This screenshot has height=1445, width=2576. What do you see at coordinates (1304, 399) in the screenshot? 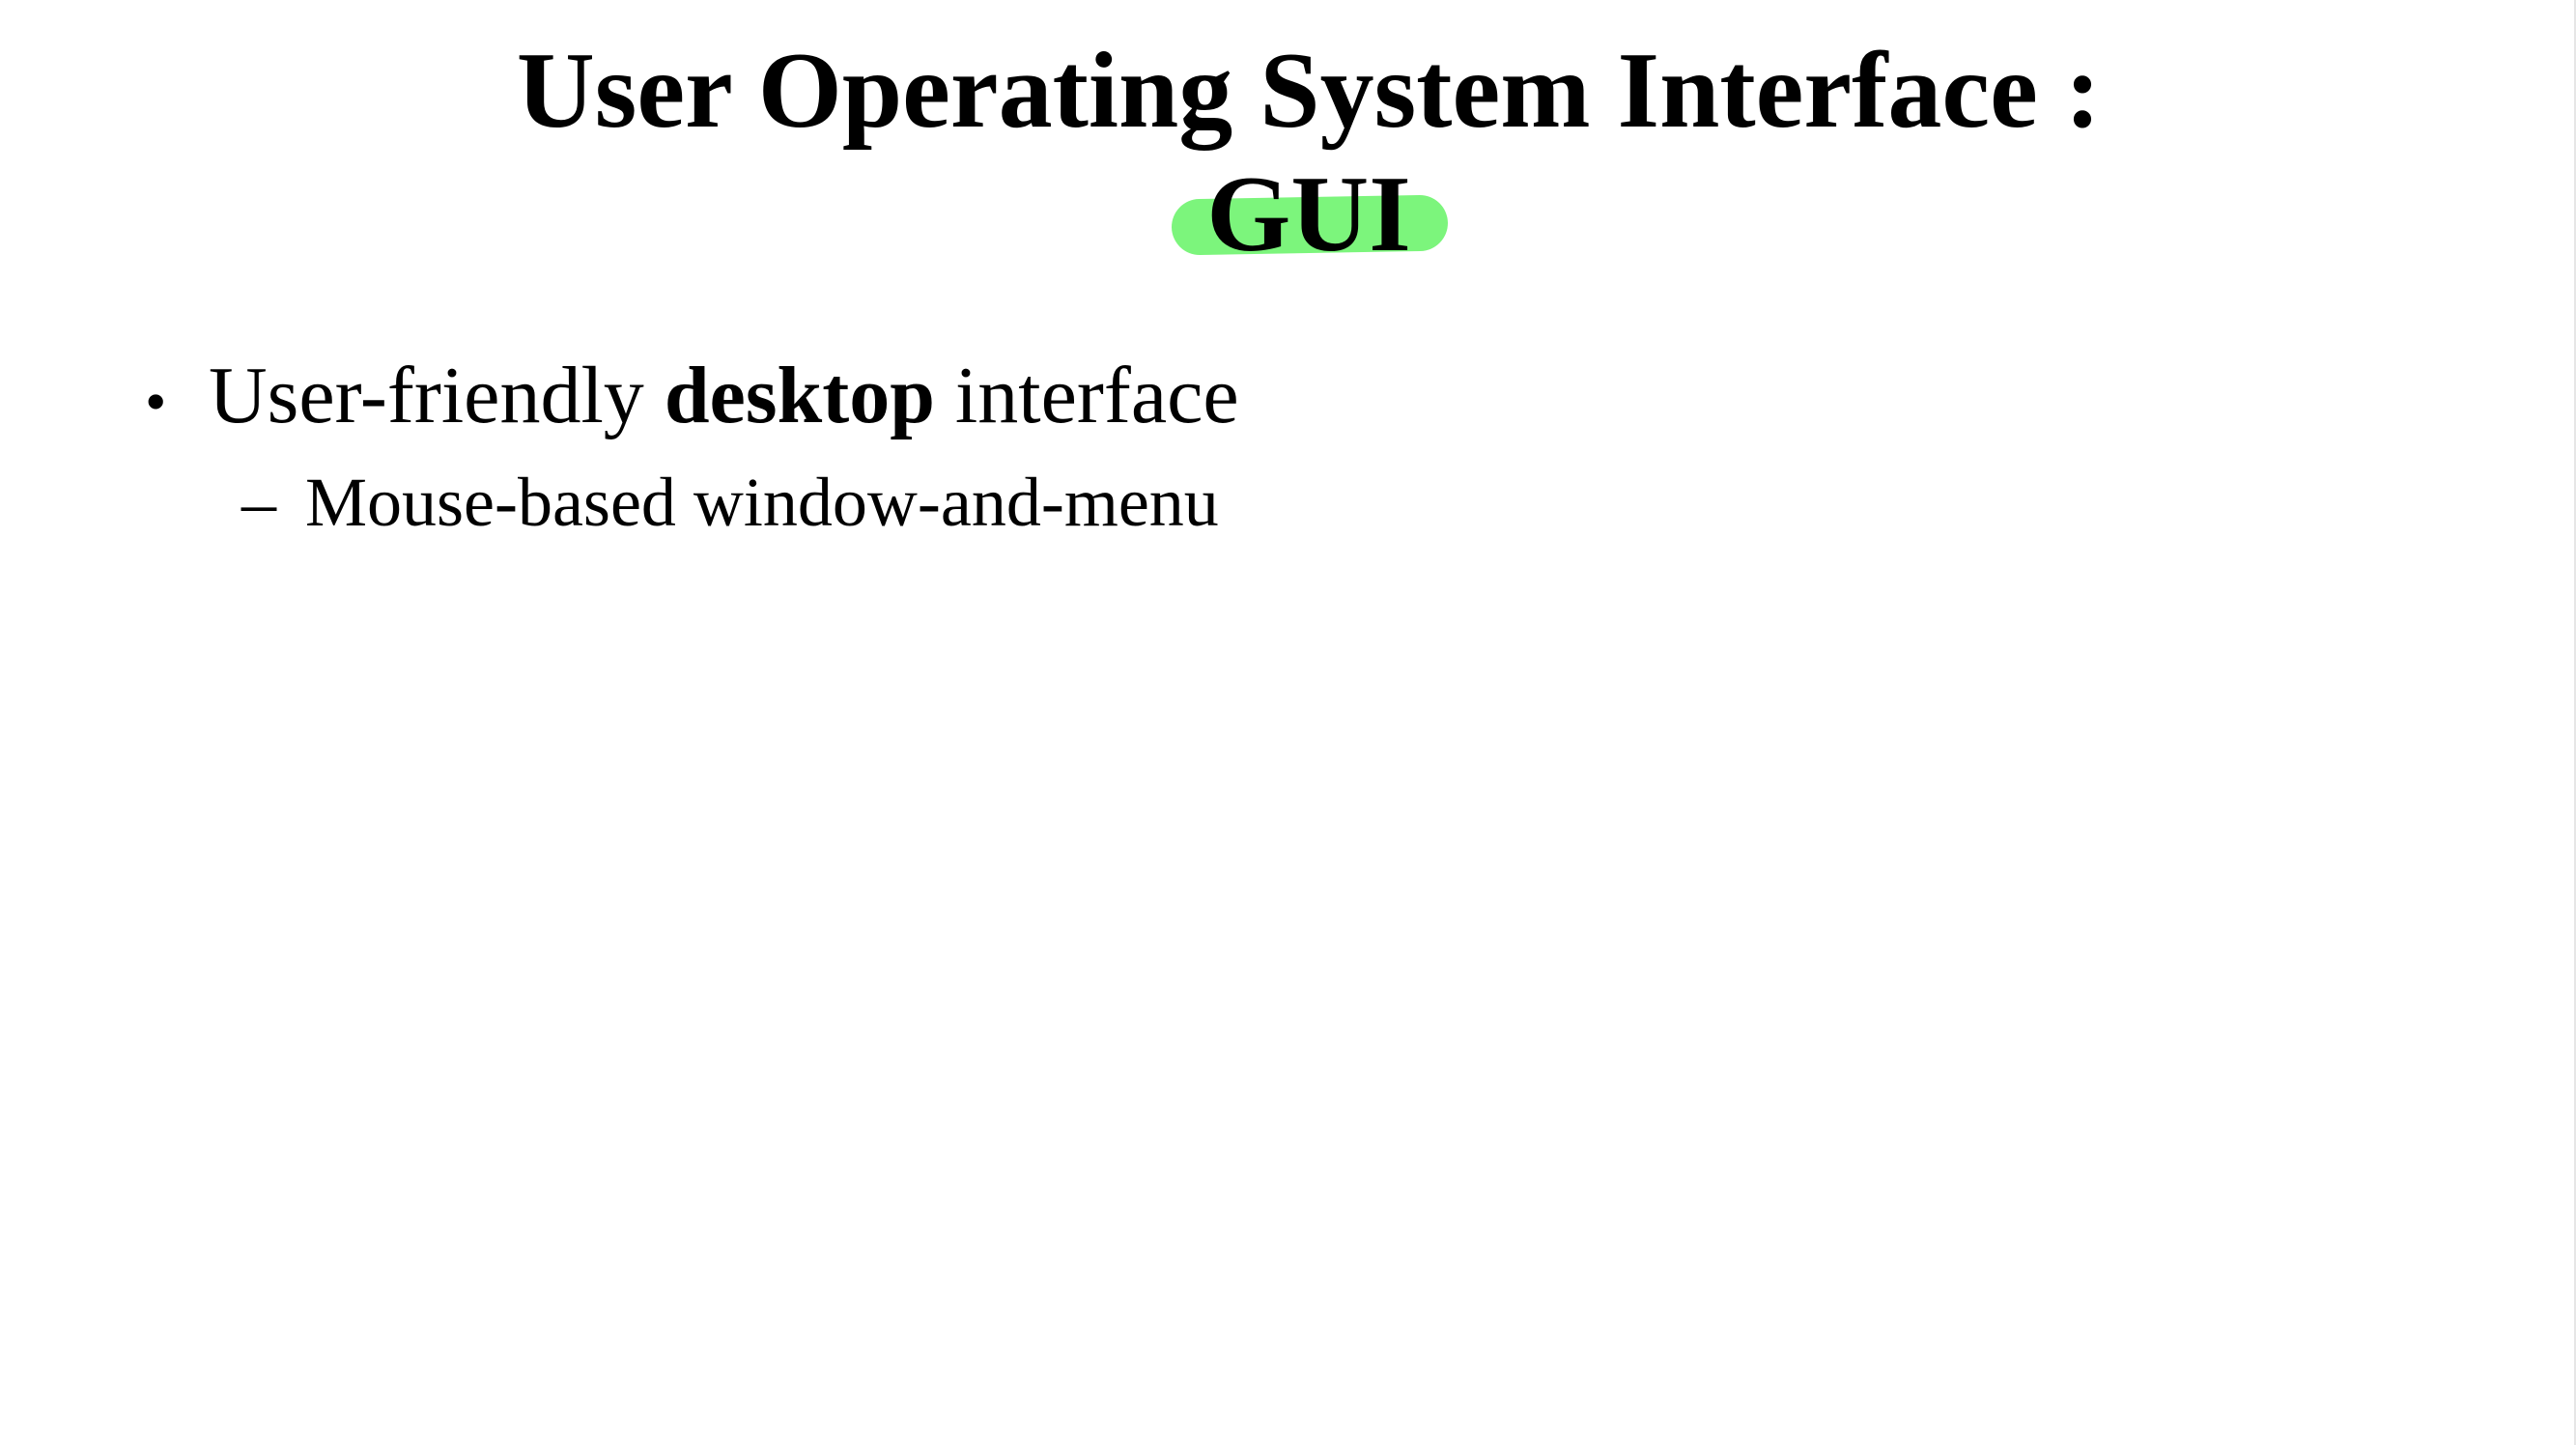
I see `bullet-item: • User-friendly desktop interface` at bounding box center [1304, 399].